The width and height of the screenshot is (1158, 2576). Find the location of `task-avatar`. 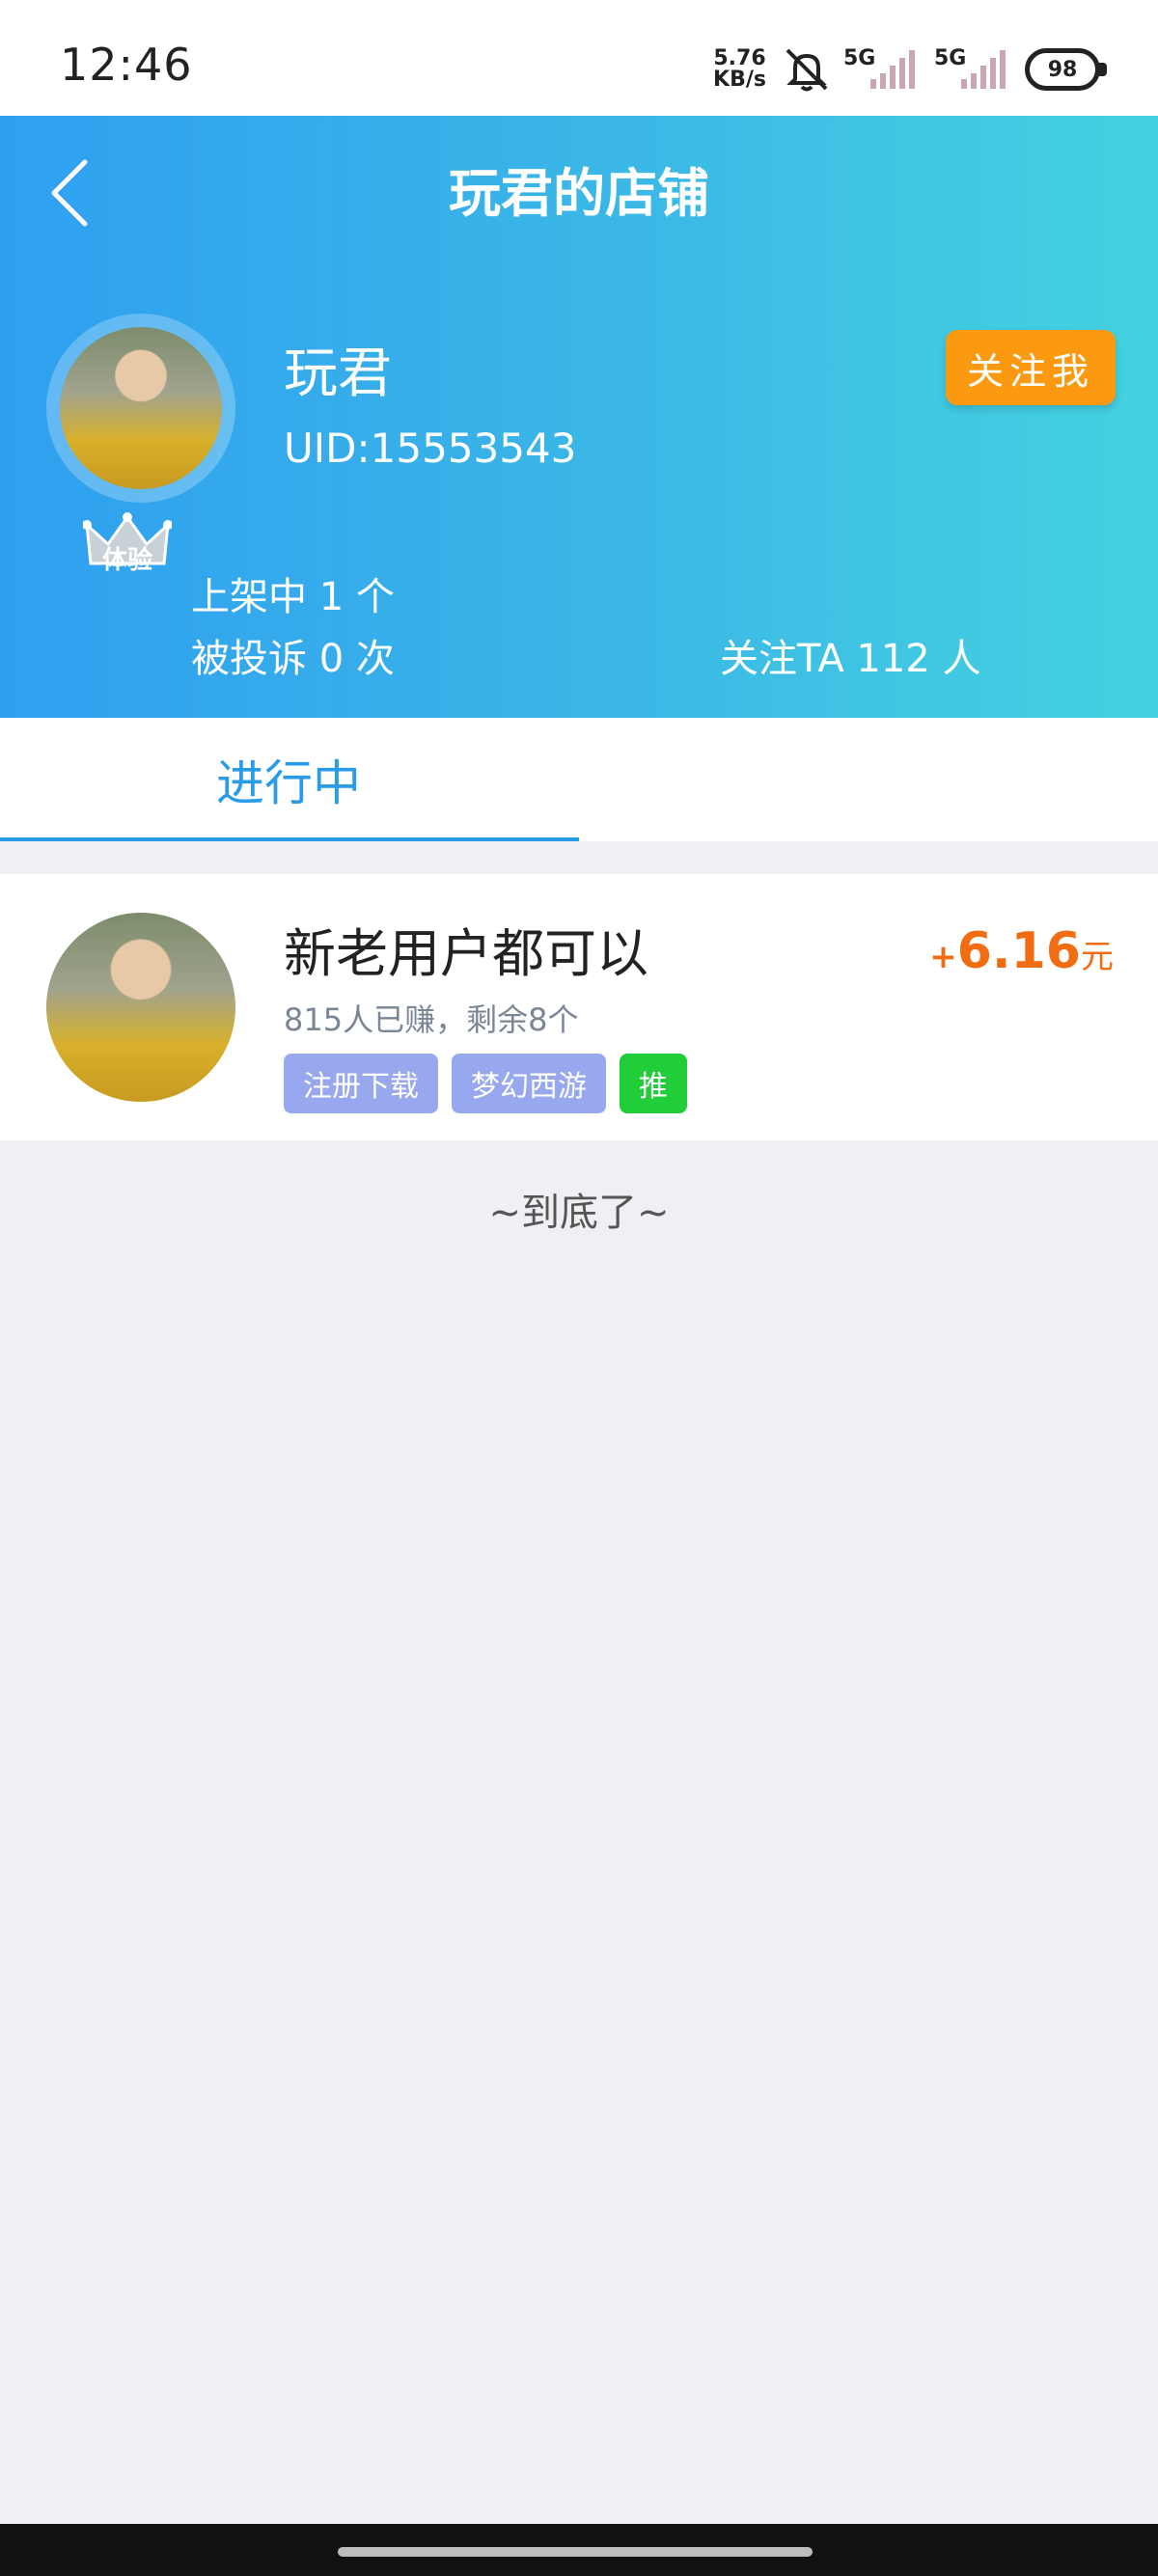

task-avatar is located at coordinates (140, 1008).